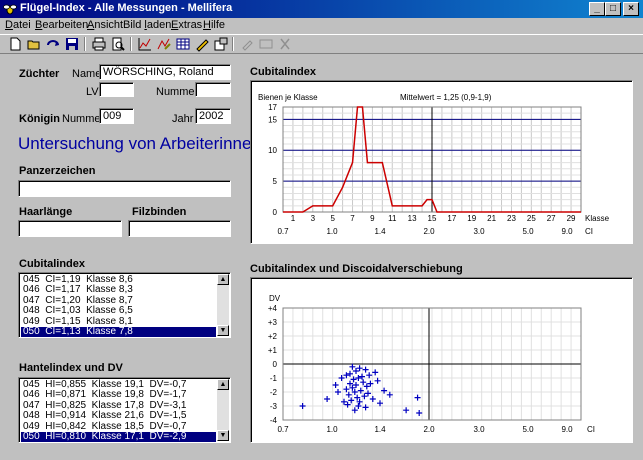  What do you see at coordinates (218, 25) in the screenshot?
I see `menu-text: ilfe` at bounding box center [218, 25].